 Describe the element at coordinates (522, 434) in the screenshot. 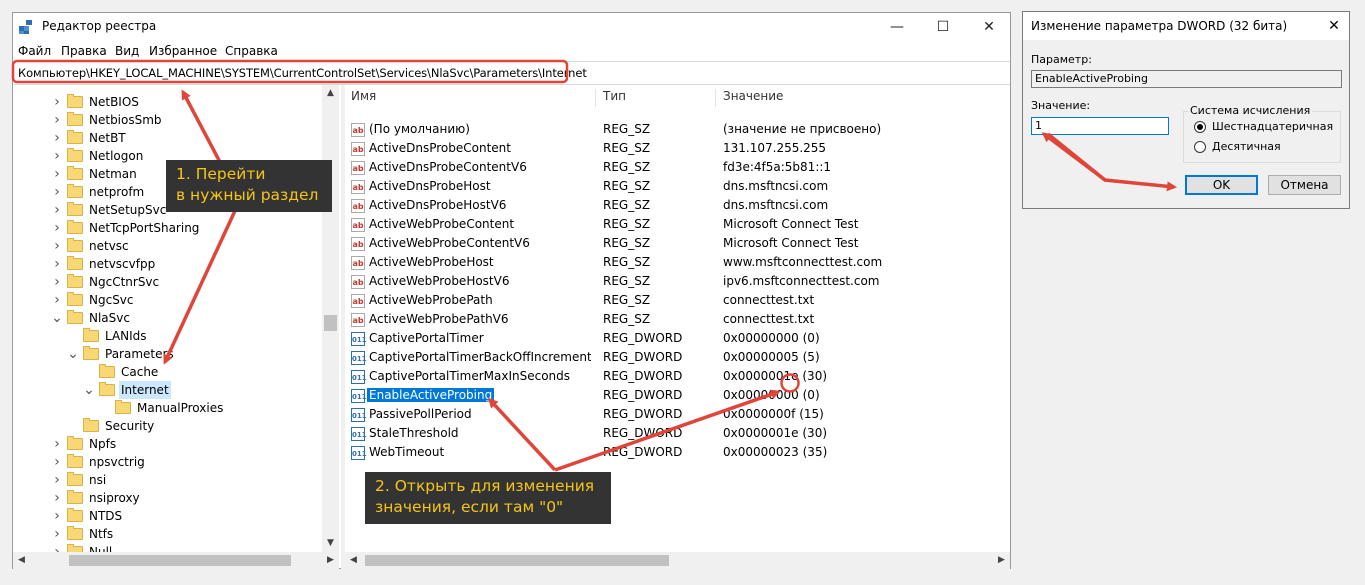

I see `arrow-to-parameter` at that location.